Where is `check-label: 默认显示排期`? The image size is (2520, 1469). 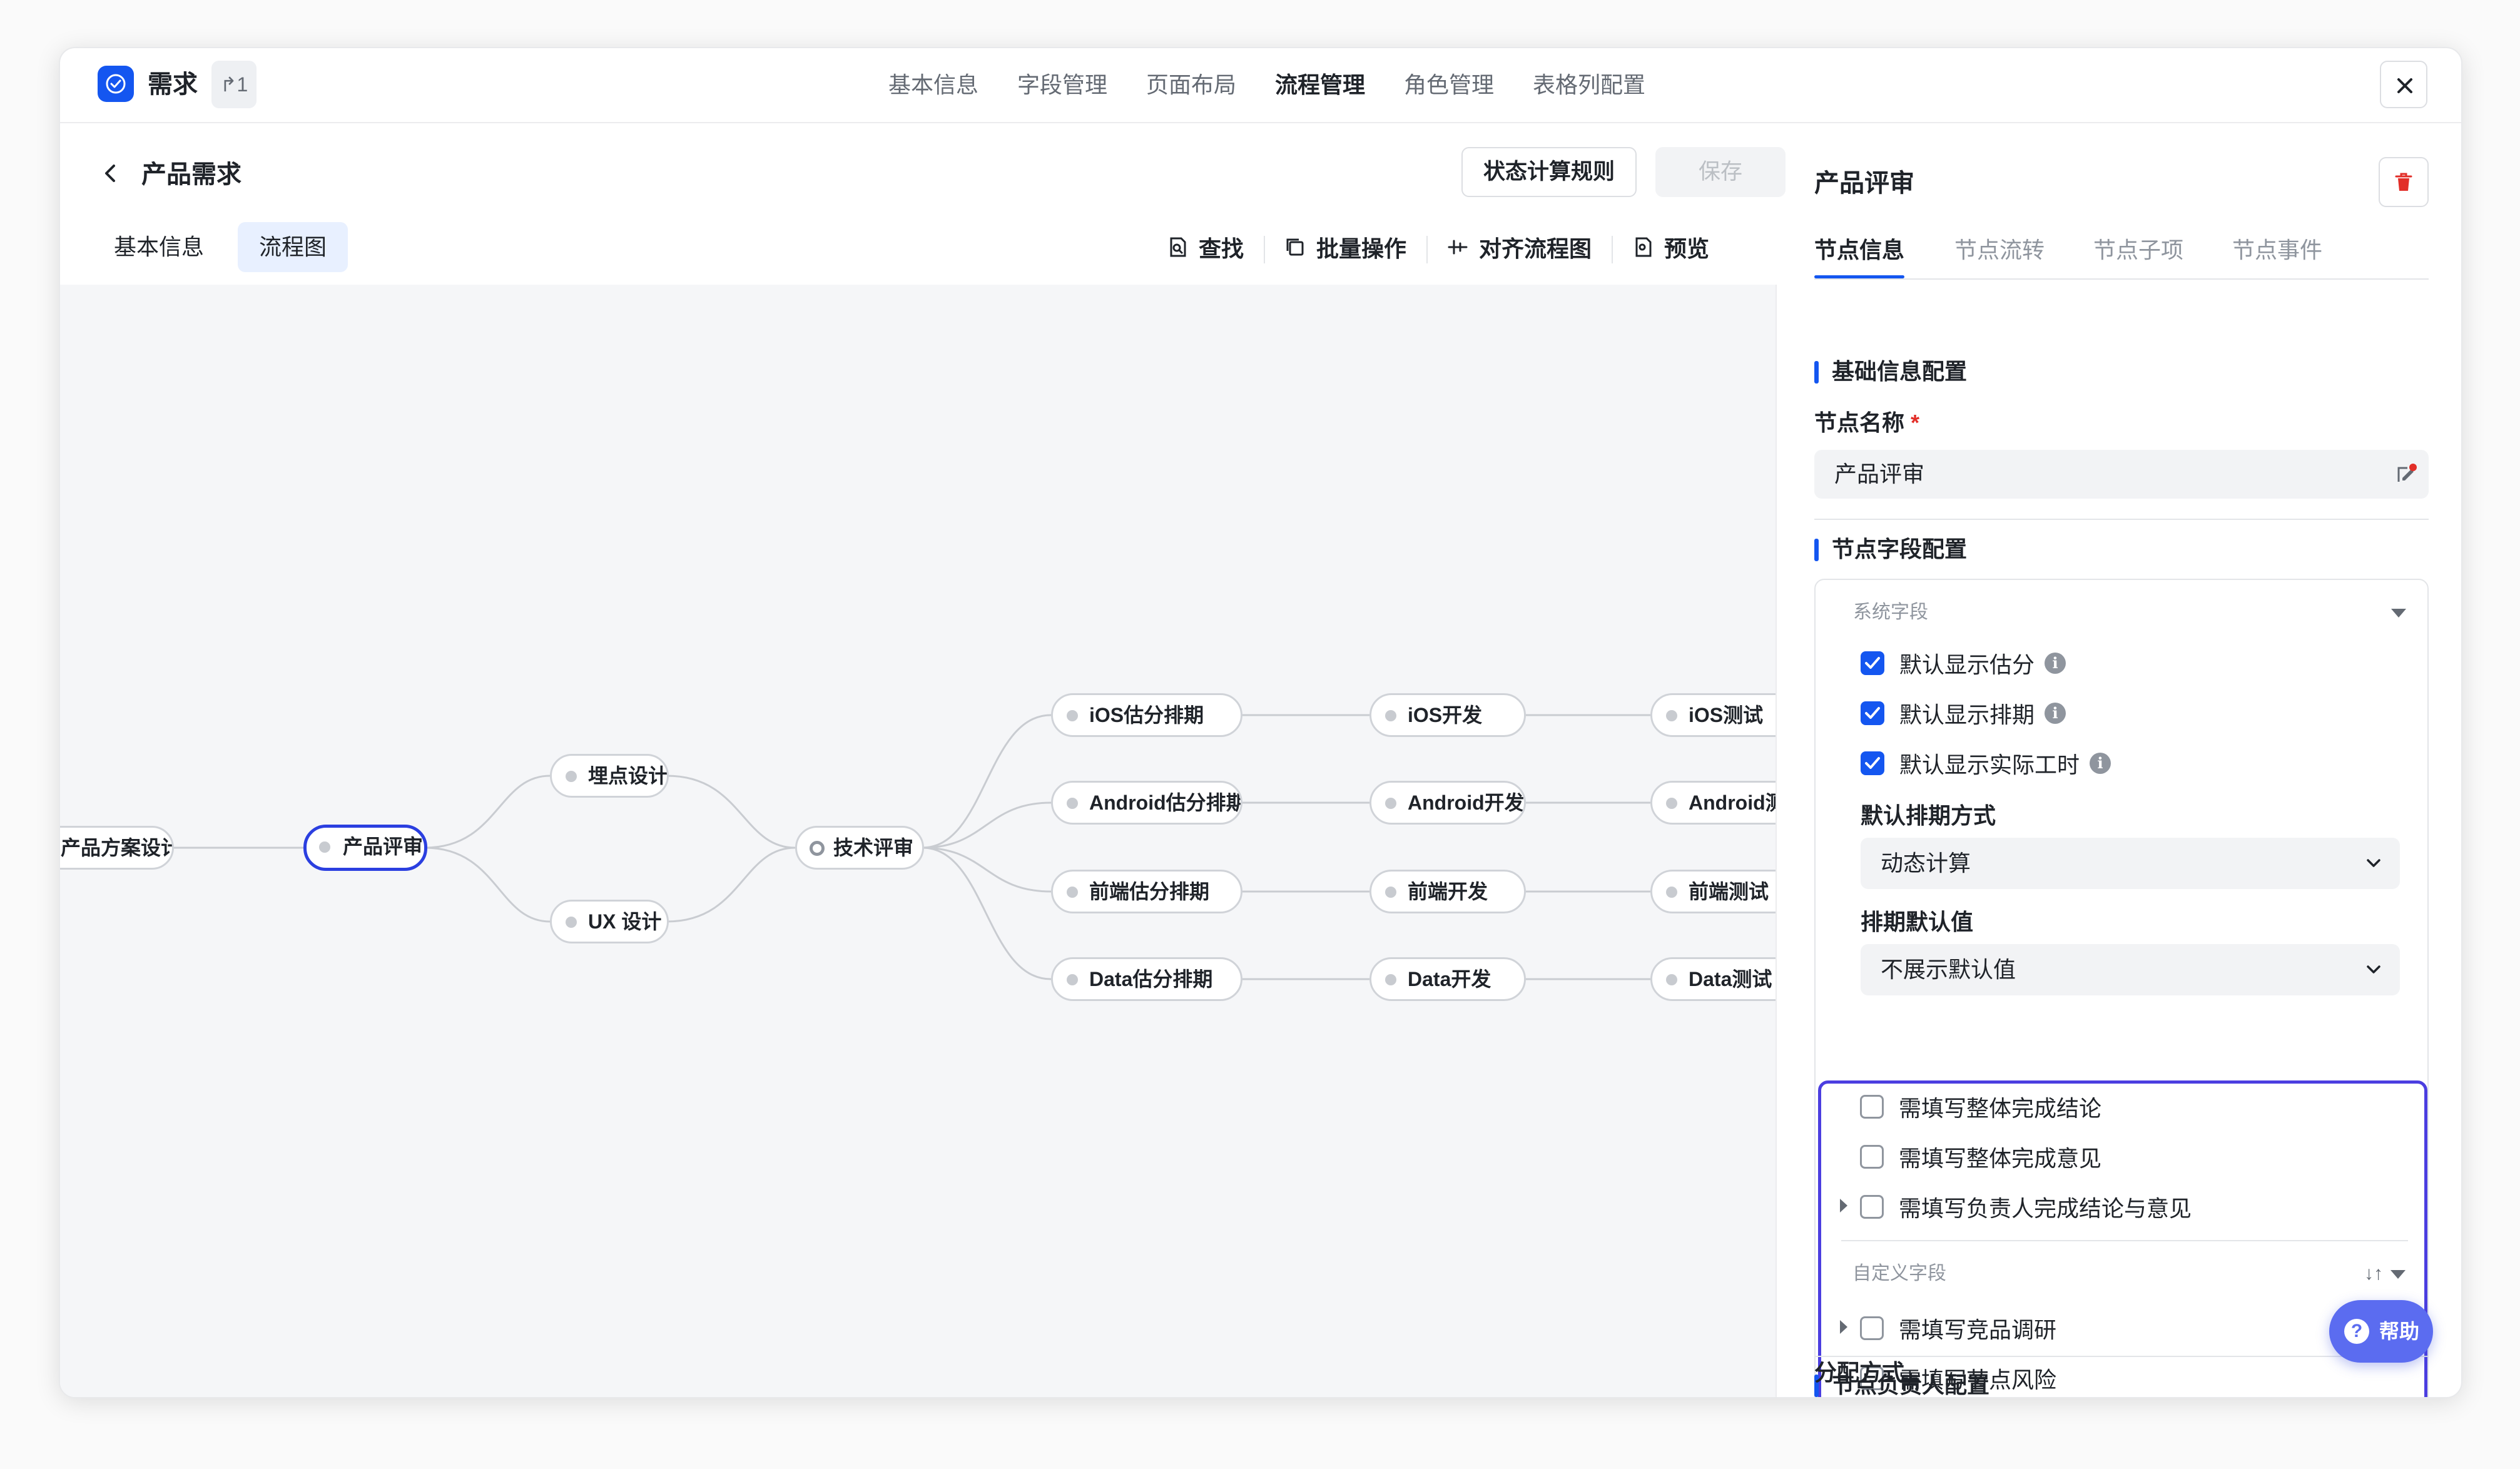
check-label: 默认显示排期 is located at coordinates (1967, 715).